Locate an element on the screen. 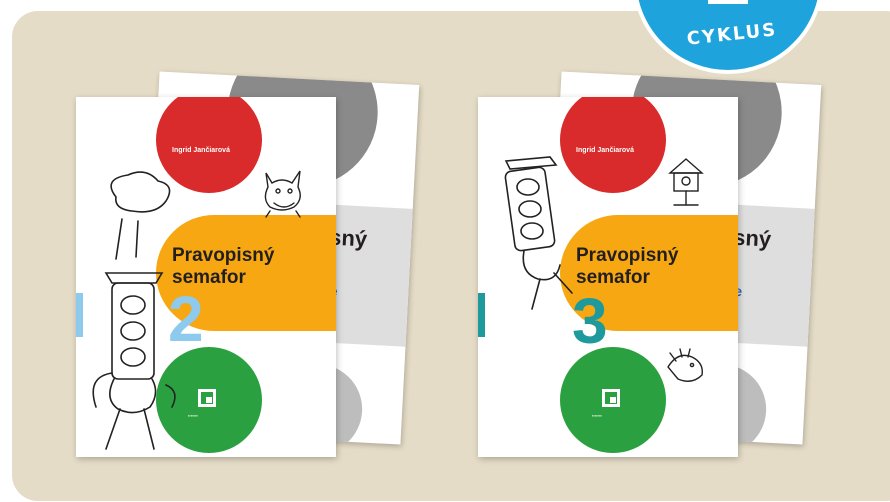  publisher-logo-mark: ▪▪▪▪▪▪▪ is located at coordinates (597, 415).